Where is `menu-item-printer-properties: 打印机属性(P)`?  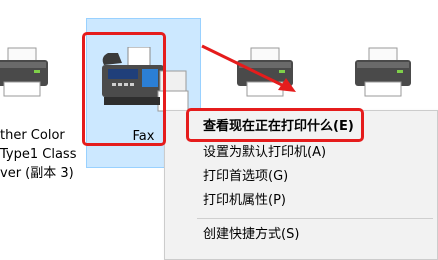
menu-item-printer-properties: 打印机属性(P) is located at coordinates (301, 201).